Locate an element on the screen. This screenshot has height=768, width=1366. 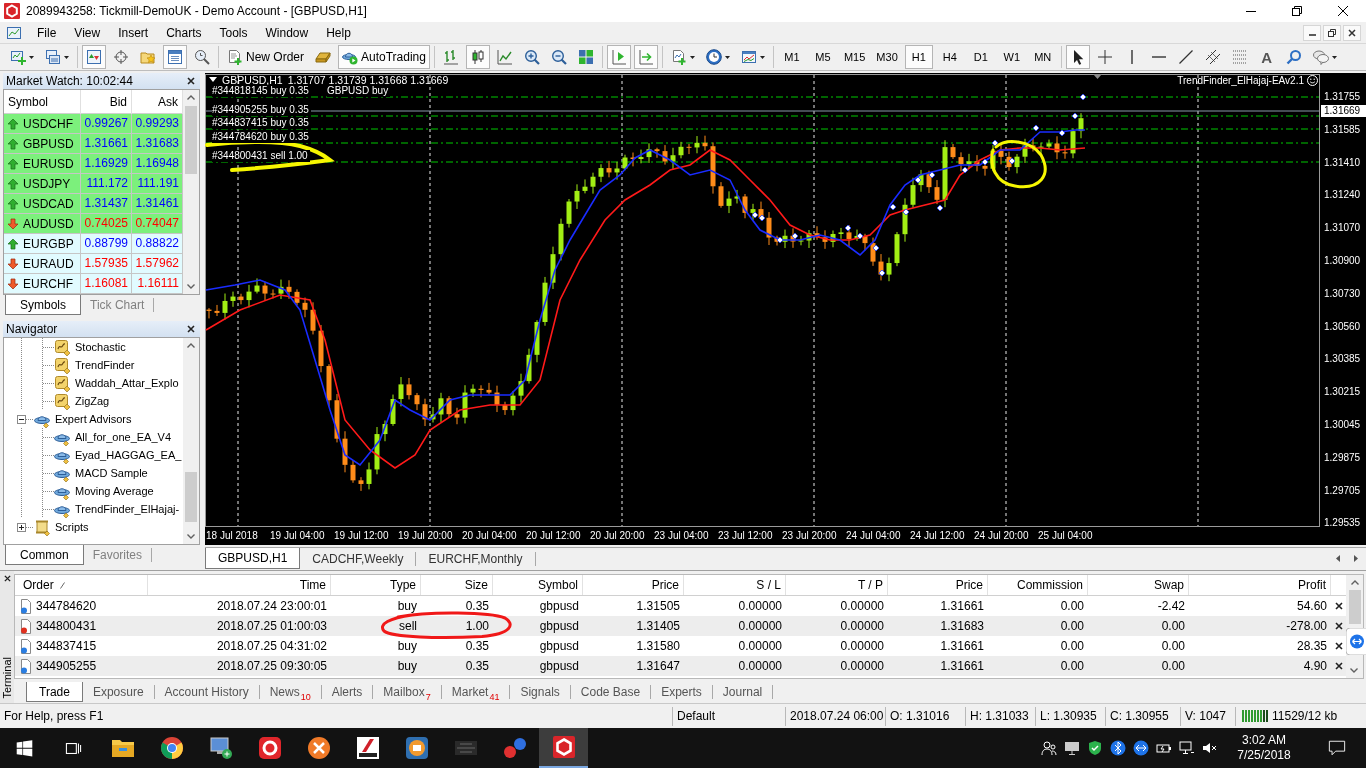
taskbar-button is located at coordinates (563, 748).